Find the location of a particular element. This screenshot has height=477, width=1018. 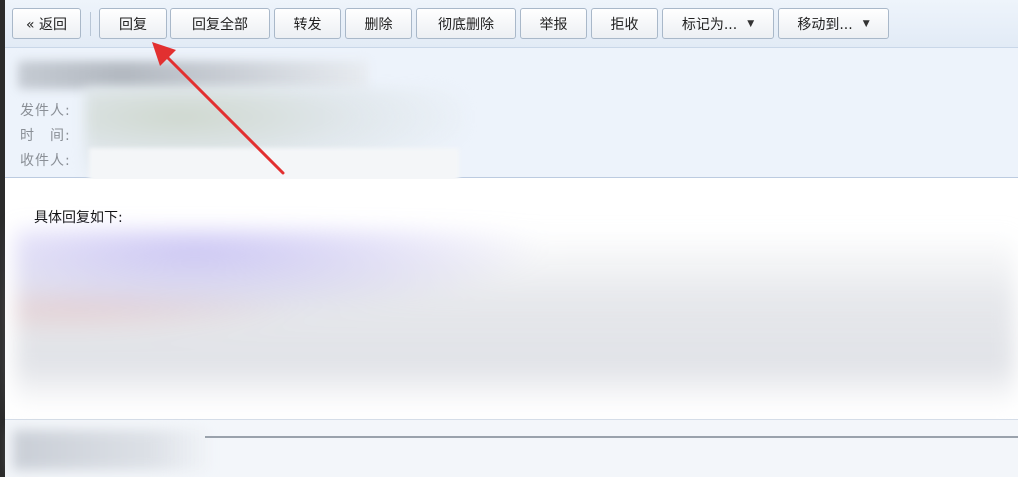

reject-button: 拒收 is located at coordinates (624, 23).